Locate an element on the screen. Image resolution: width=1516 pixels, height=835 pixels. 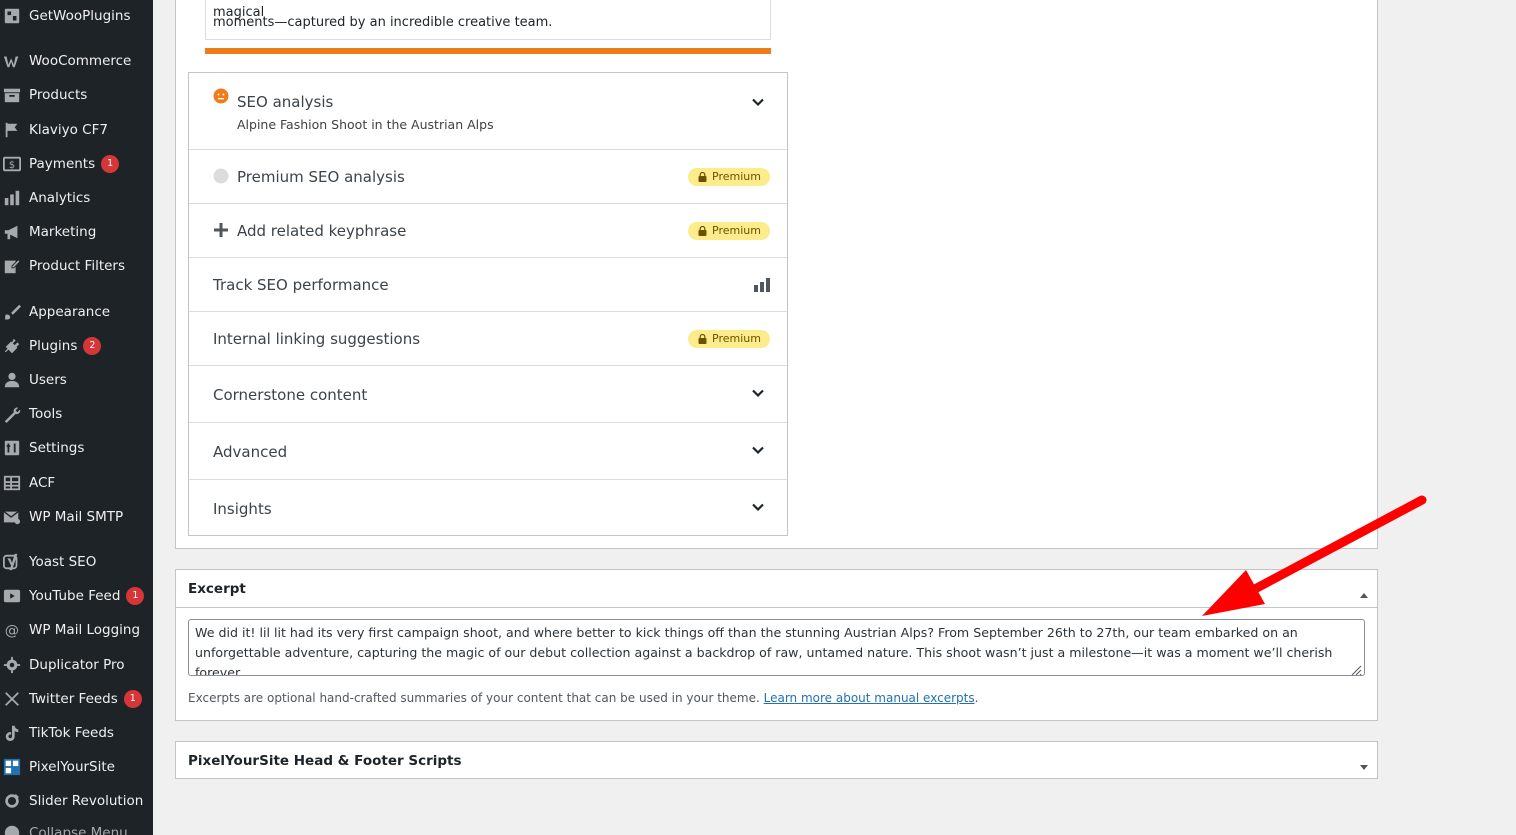
sidebar-item-settings: Settings is located at coordinates (76, 448).